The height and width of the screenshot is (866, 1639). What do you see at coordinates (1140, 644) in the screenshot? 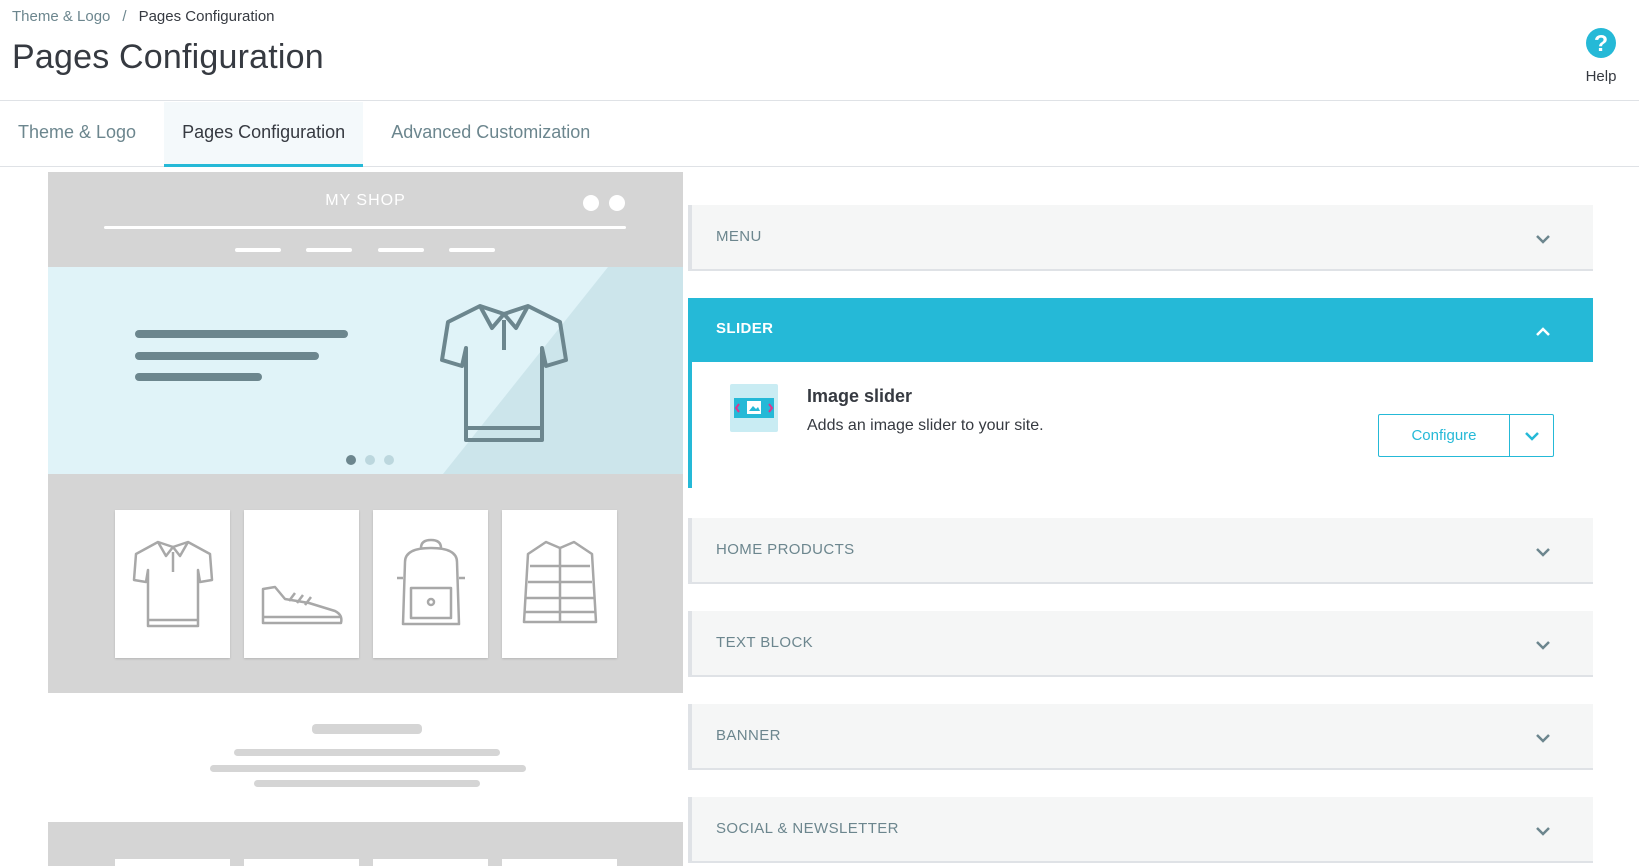
I see `panel-text-block: TEXT BLOCK` at bounding box center [1140, 644].